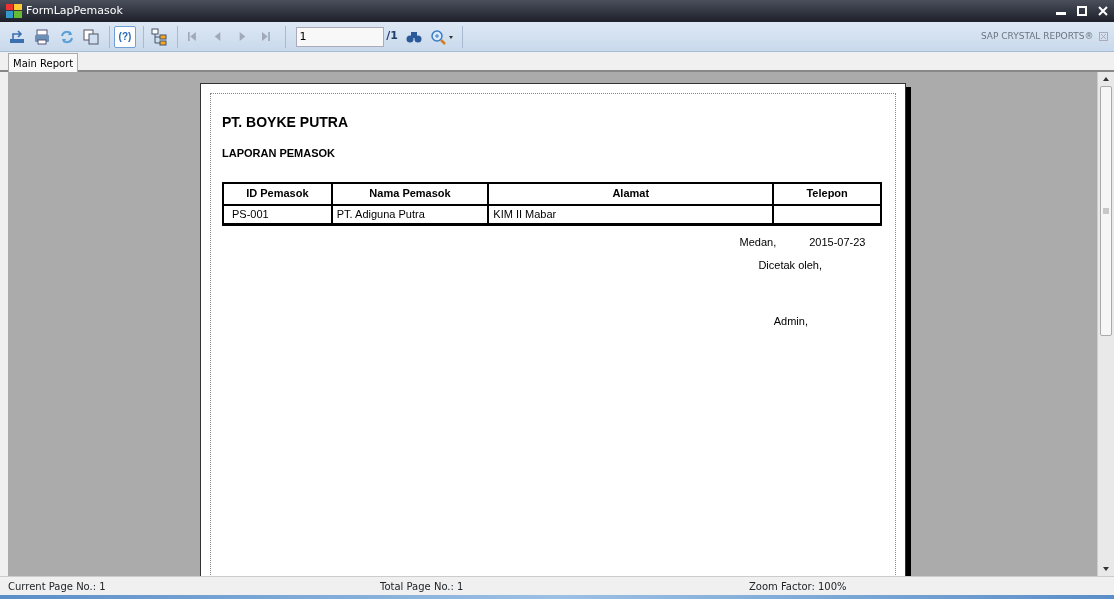  Describe the element at coordinates (790, 321) in the screenshot. I see `signer-name: Admin,` at that location.